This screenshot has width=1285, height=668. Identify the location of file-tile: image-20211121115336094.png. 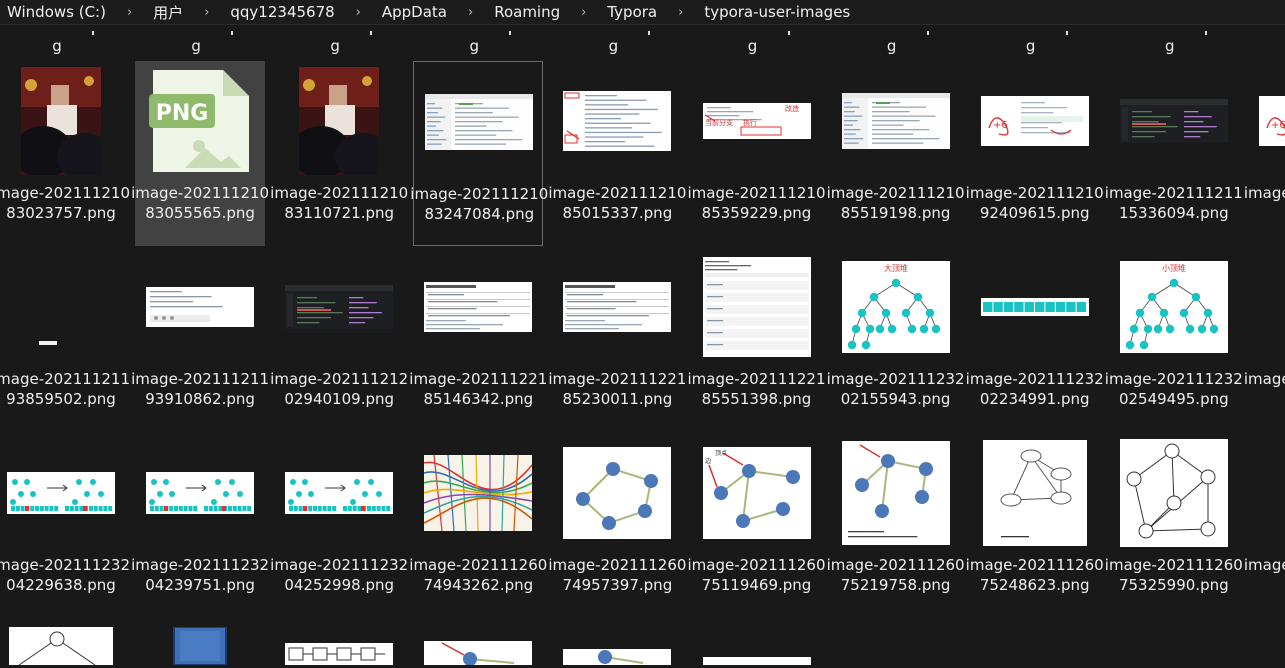
(1174, 153).